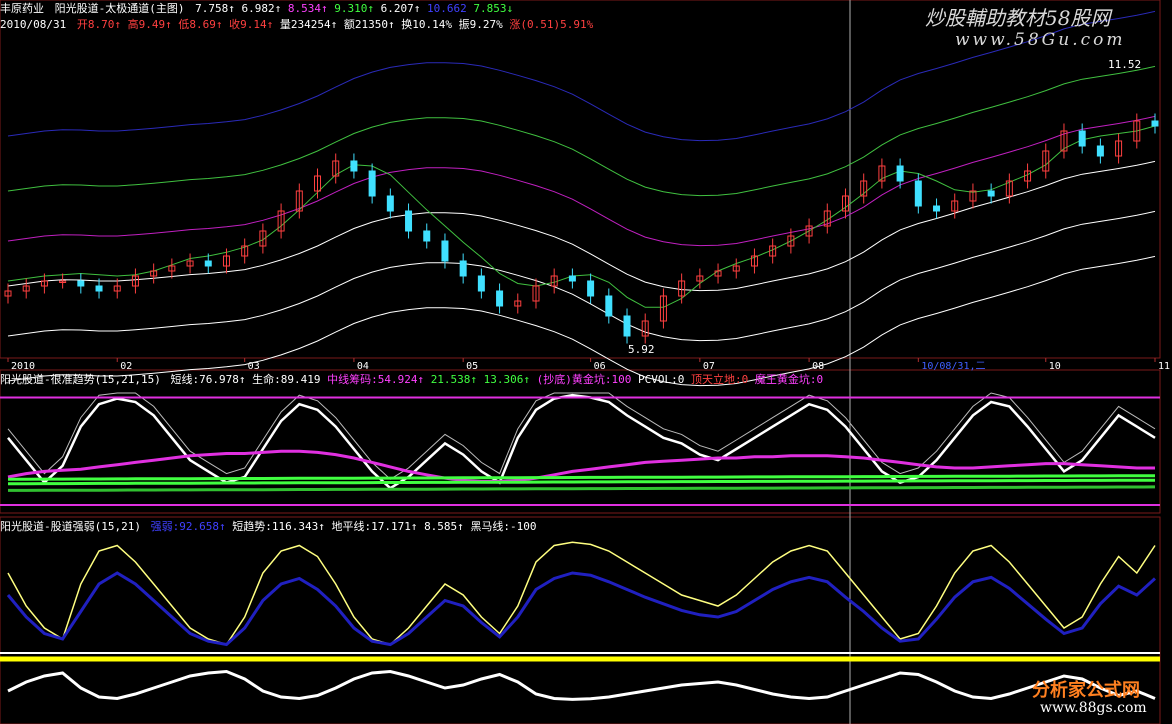 The height and width of the screenshot is (724, 1172). What do you see at coordinates (818, 366) in the screenshot?
I see `time-axis-label: 08` at bounding box center [818, 366].